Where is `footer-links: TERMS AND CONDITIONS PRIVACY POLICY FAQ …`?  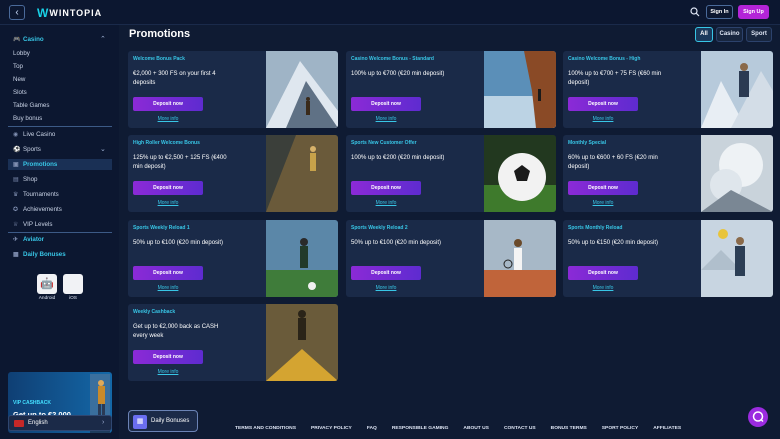
footer-links: TERMS AND CONDITIONS PRIVACY POLICY FAQ … is located at coordinates (458, 428).